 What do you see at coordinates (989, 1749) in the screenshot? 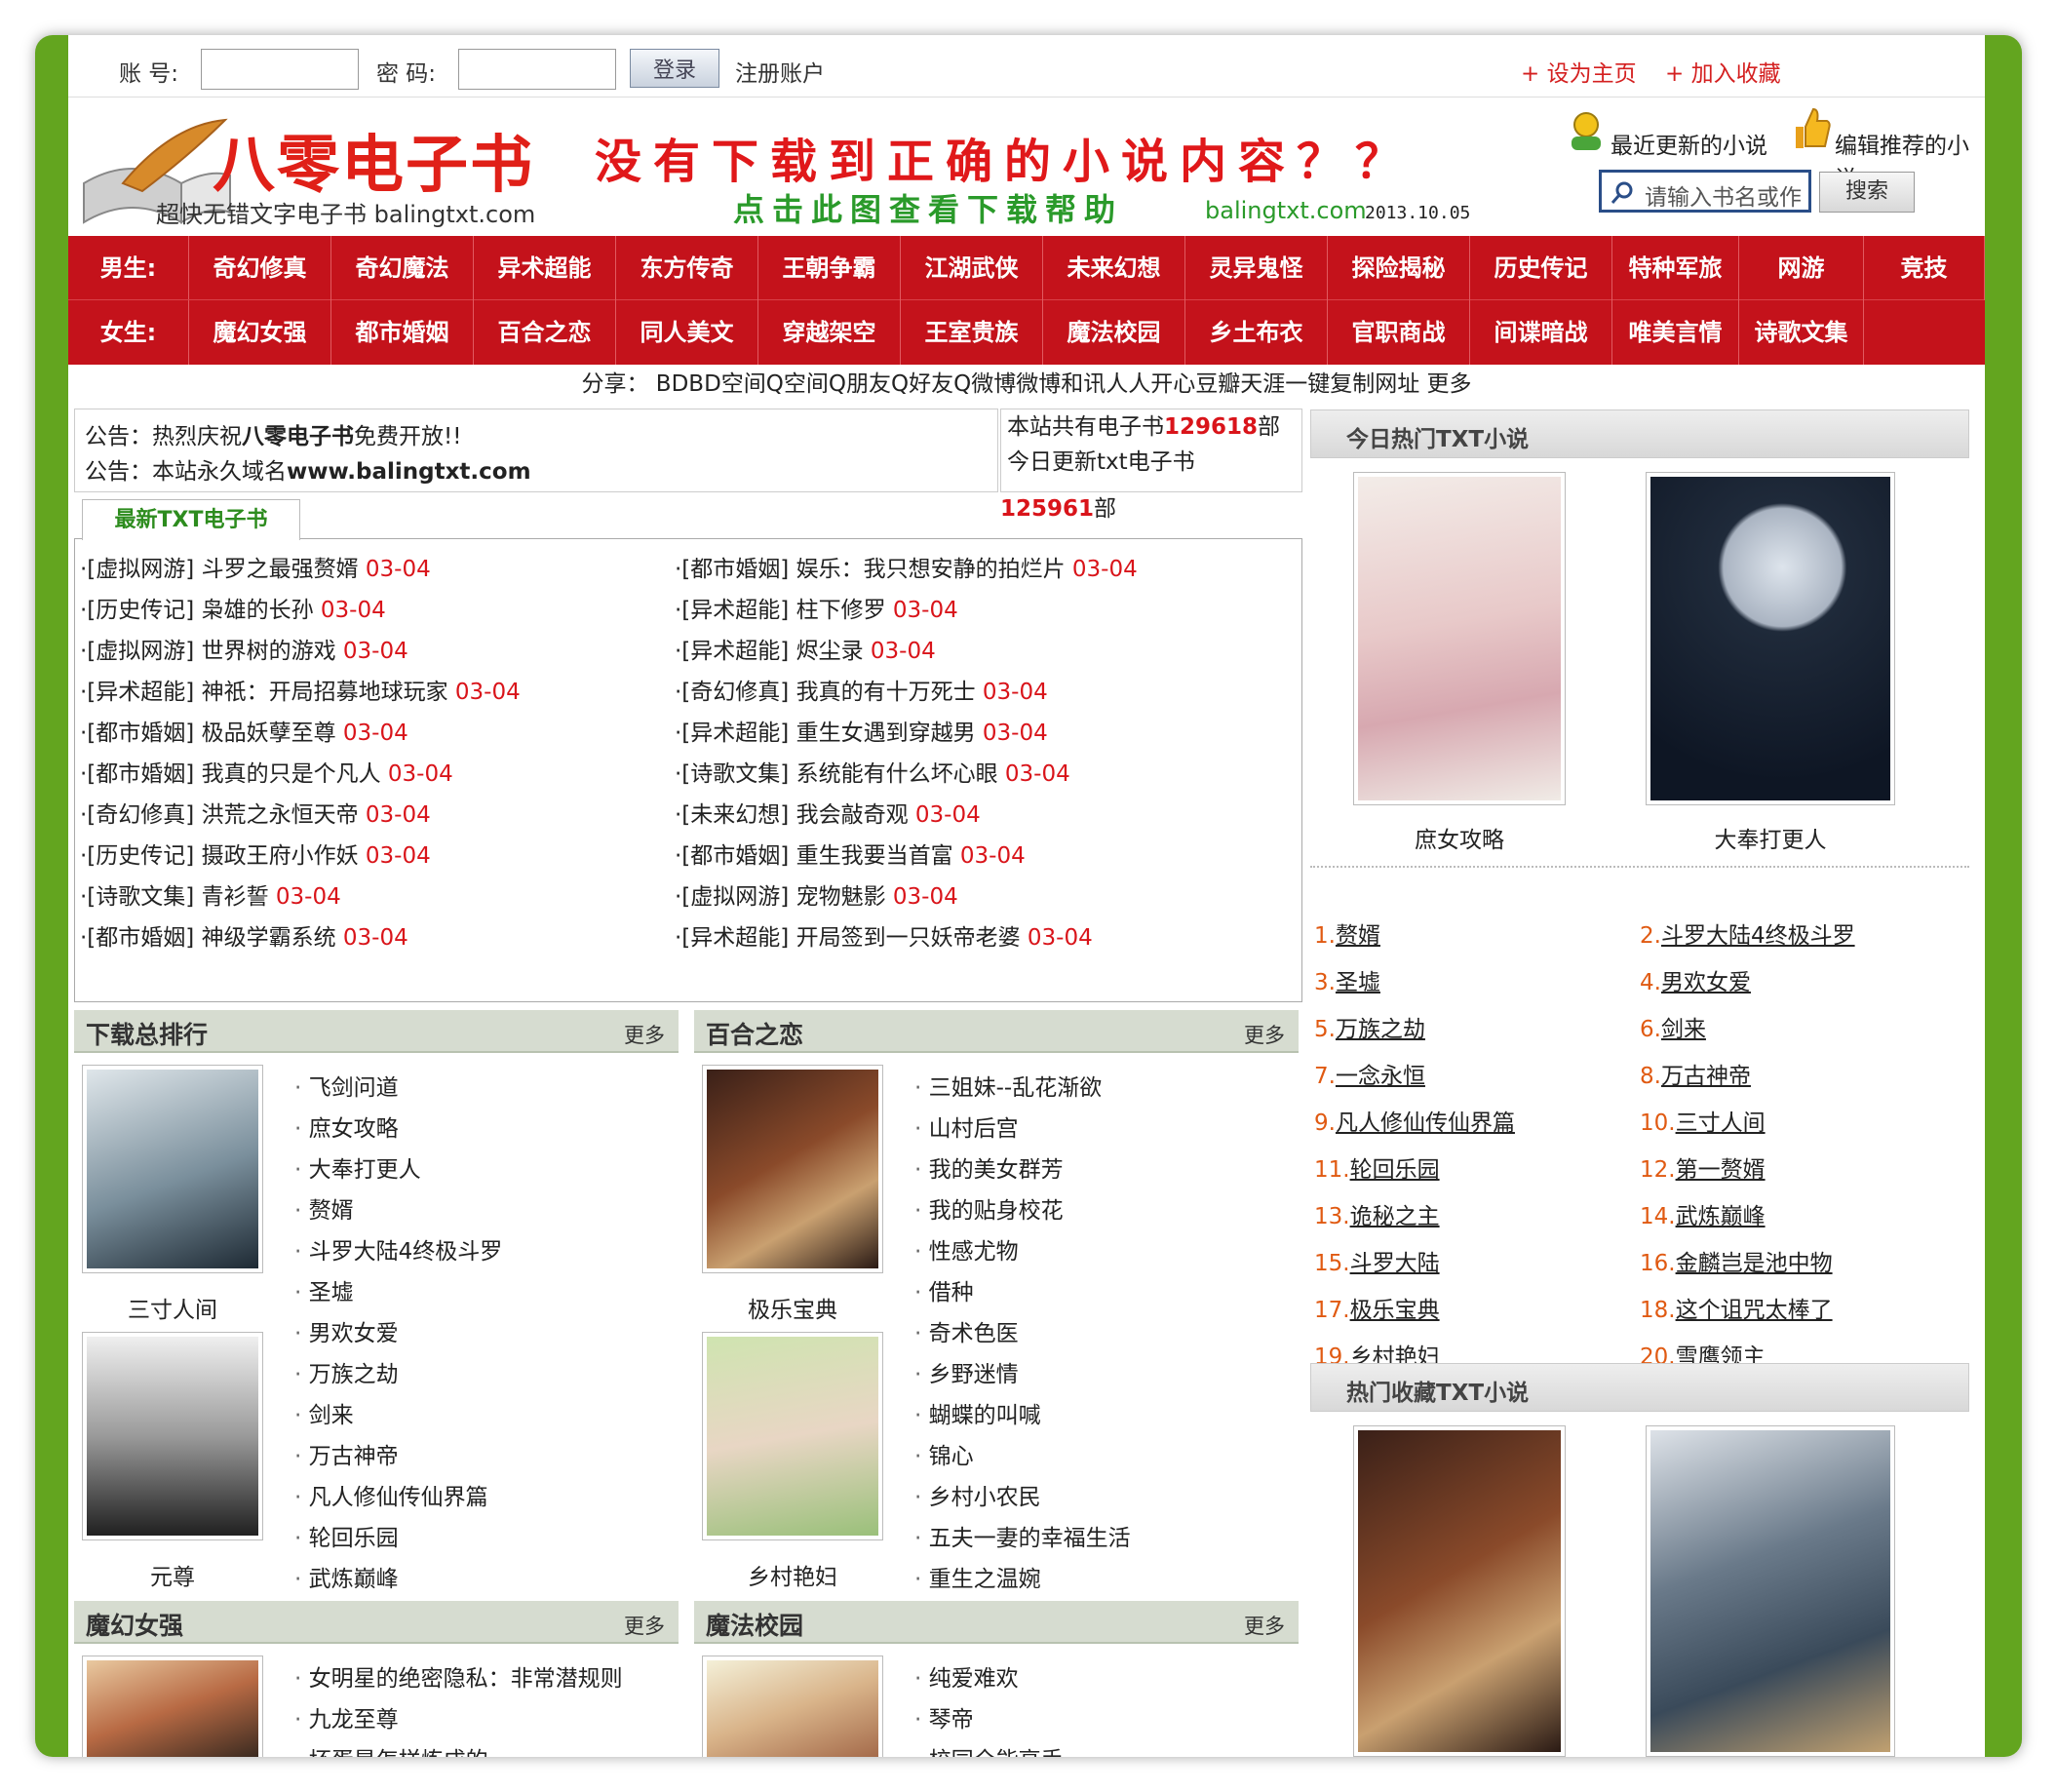
I see `book-list-item: 校园全能高手` at bounding box center [989, 1749].